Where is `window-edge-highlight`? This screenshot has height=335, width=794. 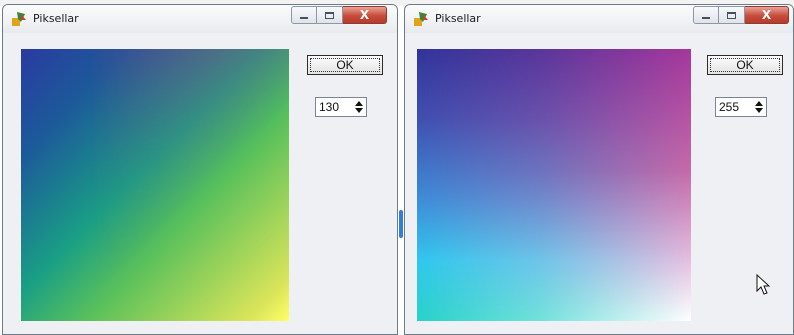
window-edge-highlight is located at coordinates (401, 224).